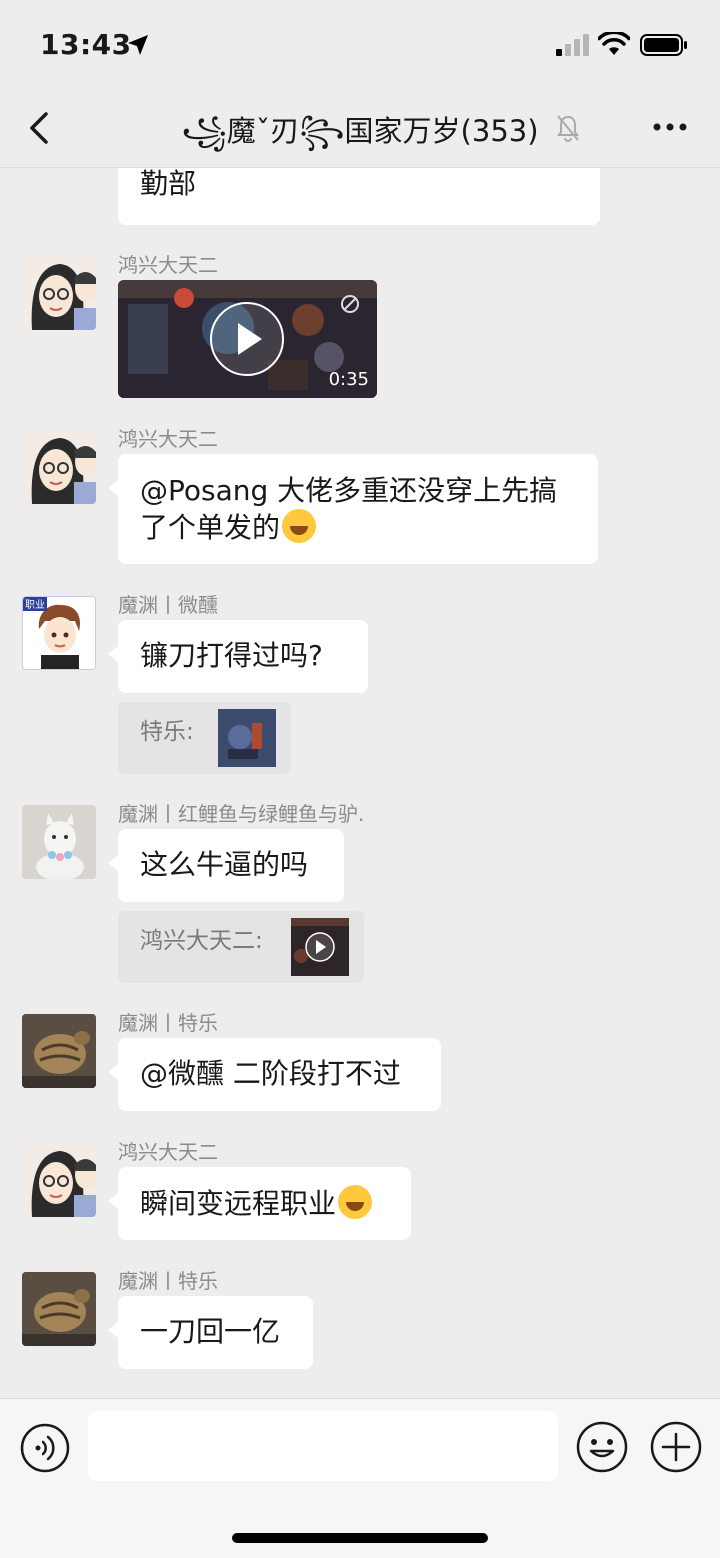 This screenshot has height=1558, width=720. I want to click on home-indicator, so click(360, 1538).